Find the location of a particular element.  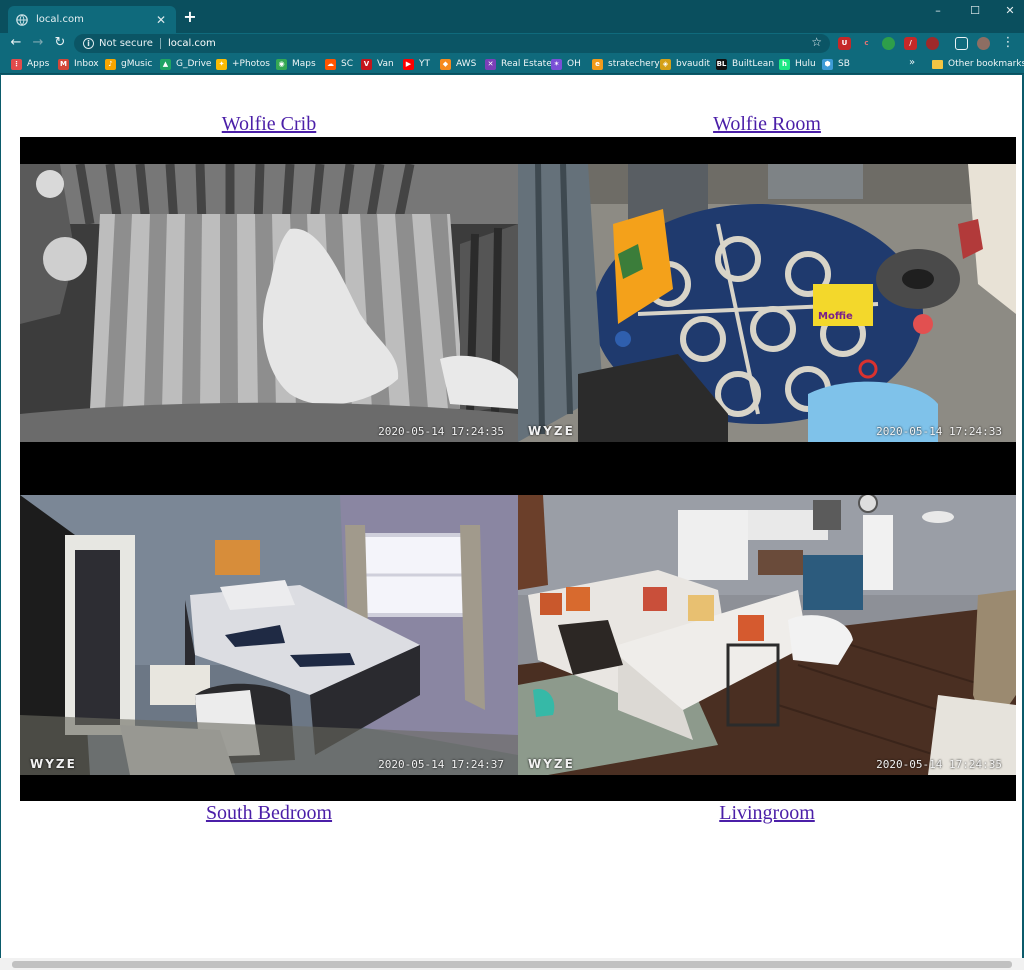

camera-feed-livingroom: WYZE 2020-05-14 17:24:35 is located at coordinates (767, 635).